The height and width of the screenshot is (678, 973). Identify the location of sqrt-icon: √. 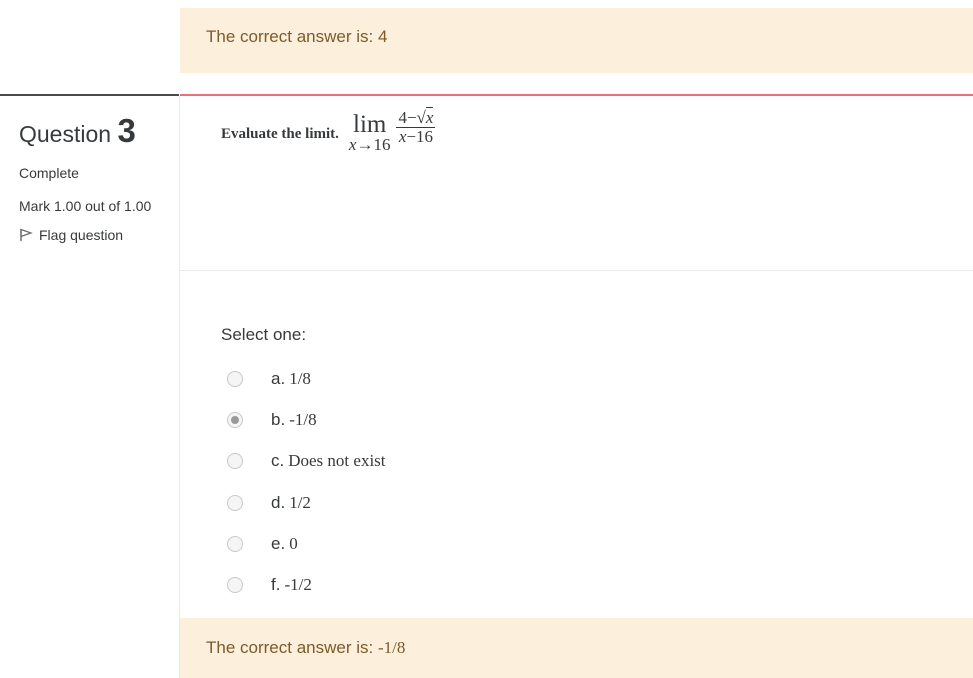
(421, 117).